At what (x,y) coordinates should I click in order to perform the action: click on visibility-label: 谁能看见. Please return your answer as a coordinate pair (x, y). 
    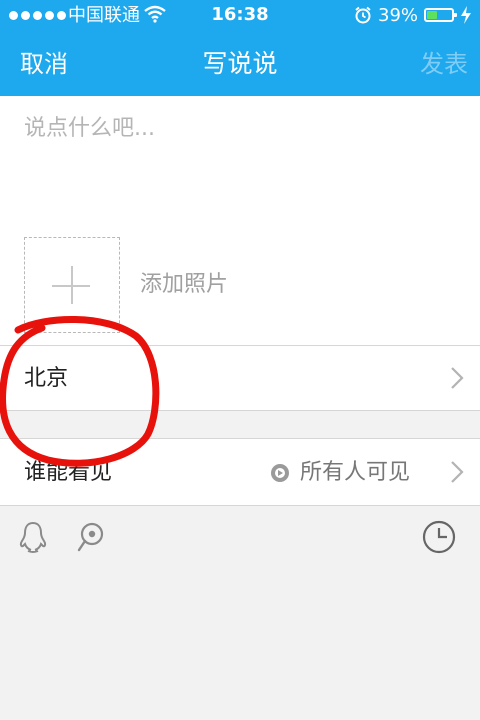
    Looking at the image, I should click on (68, 472).